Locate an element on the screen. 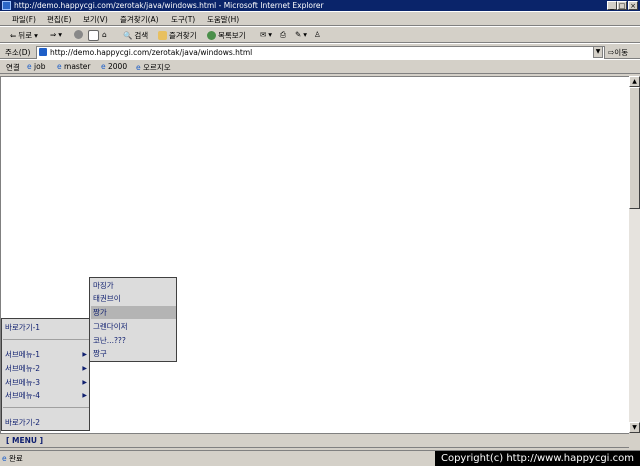 The height and width of the screenshot is (466, 640). scroll-down-button: ▼ is located at coordinates (634, 427).